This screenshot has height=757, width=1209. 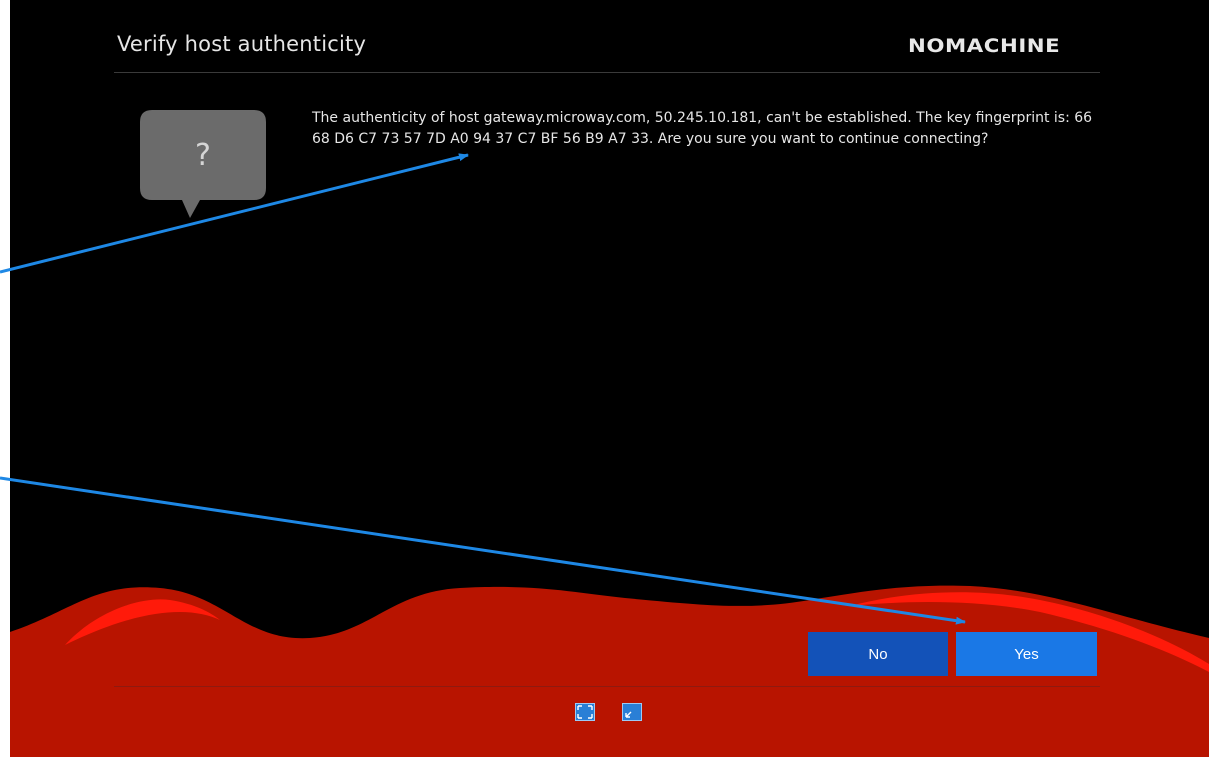 I want to click on window-icon, so click(x=632, y=712).